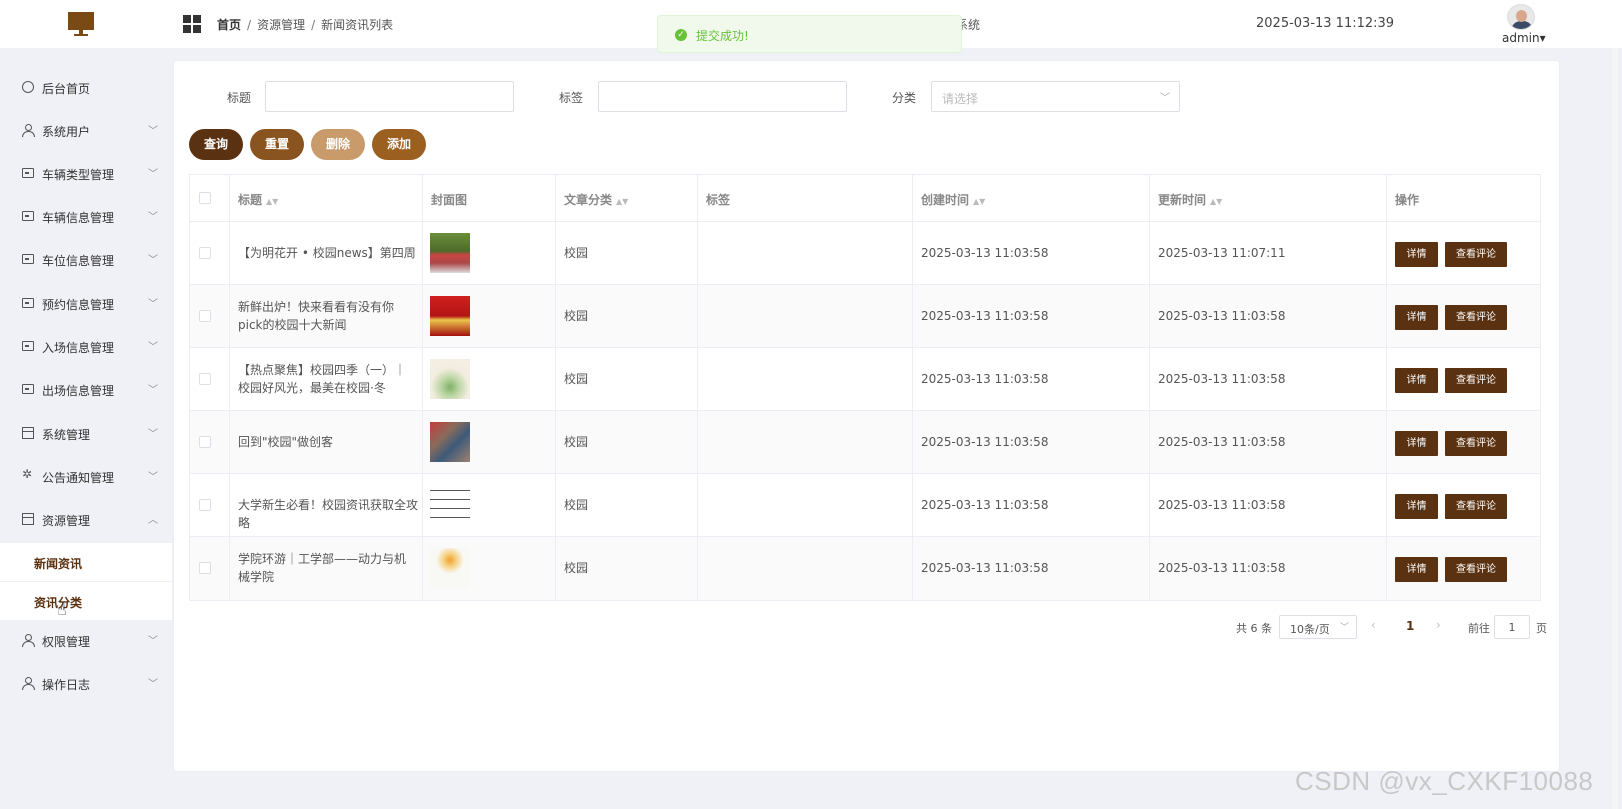  What do you see at coordinates (1216, 201) in the screenshot?
I see `sort-icon: ▲▼` at bounding box center [1216, 201].